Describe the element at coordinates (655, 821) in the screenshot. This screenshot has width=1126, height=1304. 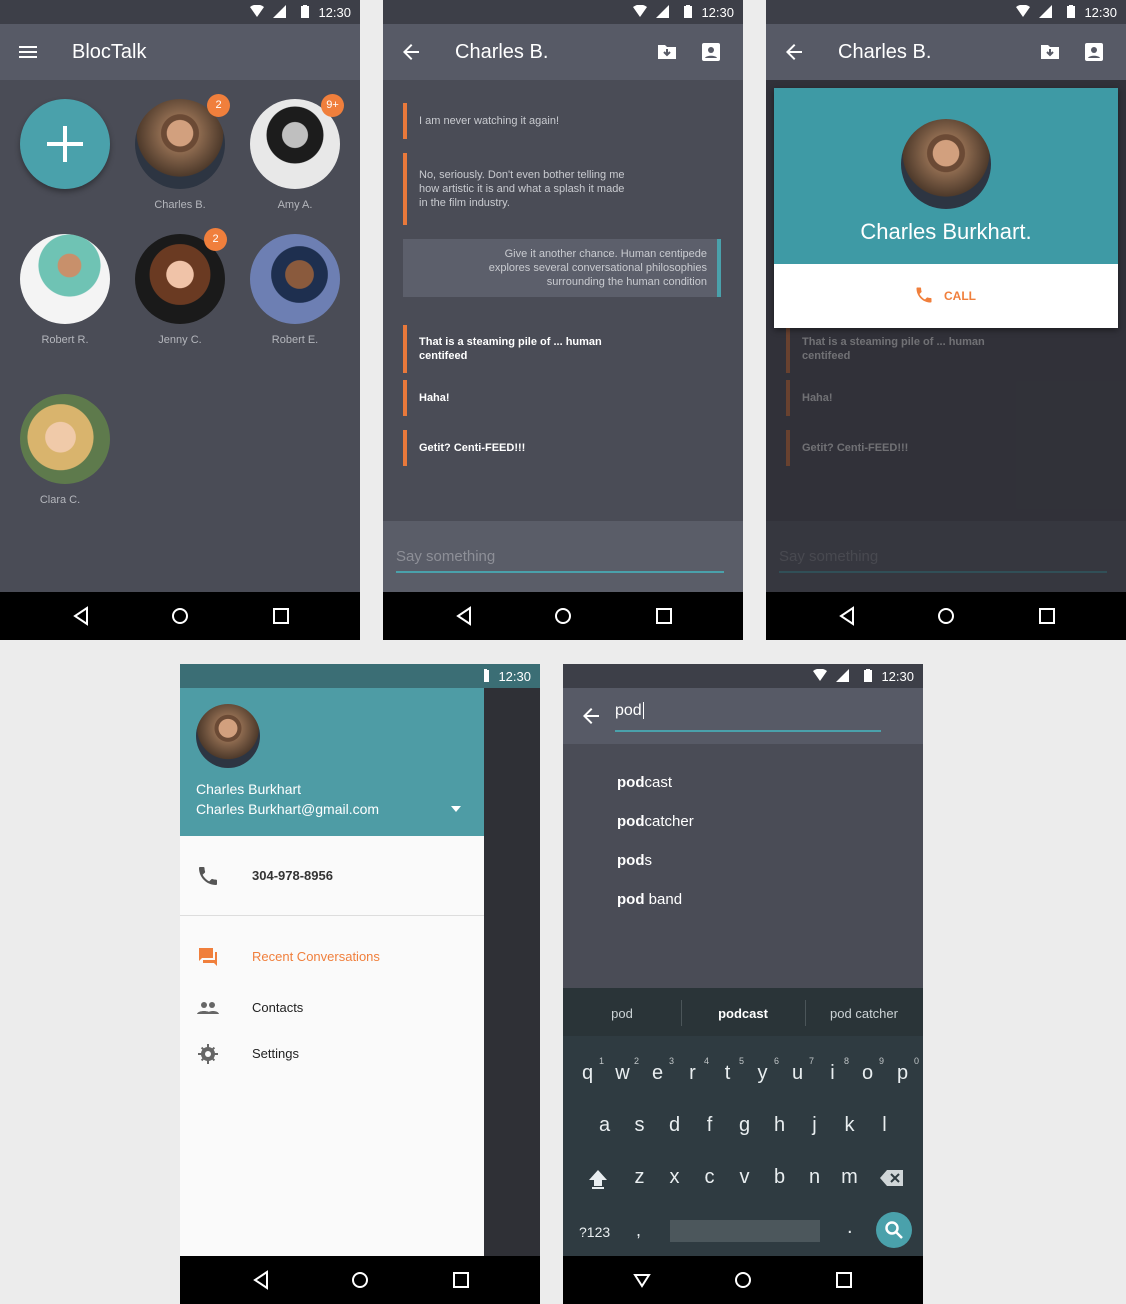
I see `suggestion-item: podcatcher` at that location.